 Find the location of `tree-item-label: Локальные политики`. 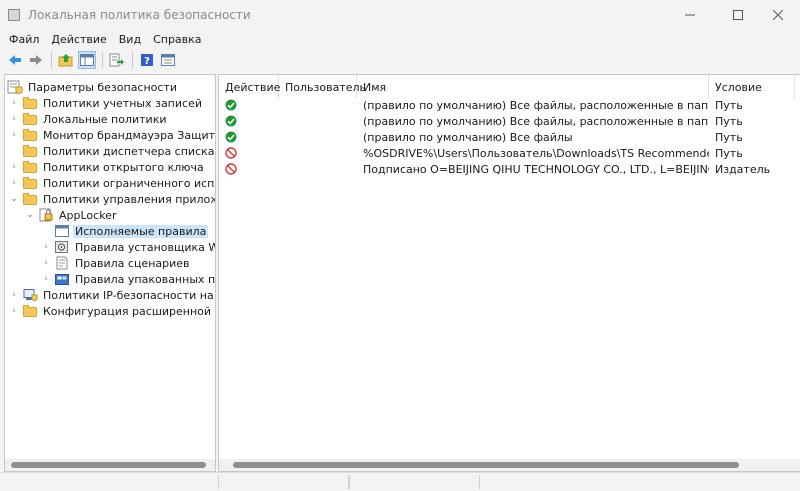

tree-item-label: Локальные политики is located at coordinates (105, 119).